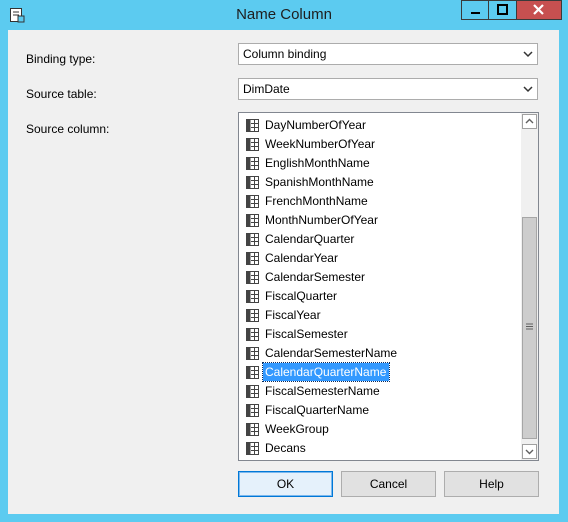 The width and height of the screenshot is (568, 522). I want to click on list-item-label: CalendarQuarterName, so click(326, 372).